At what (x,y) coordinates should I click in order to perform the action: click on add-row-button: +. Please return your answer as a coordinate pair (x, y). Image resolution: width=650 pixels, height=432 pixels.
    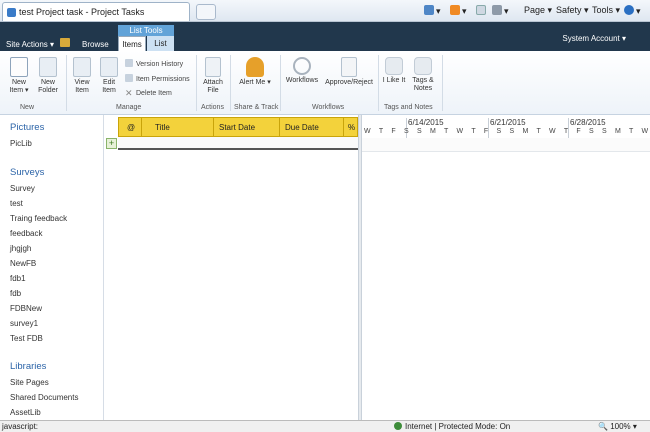
    Looking at the image, I should click on (111, 143).